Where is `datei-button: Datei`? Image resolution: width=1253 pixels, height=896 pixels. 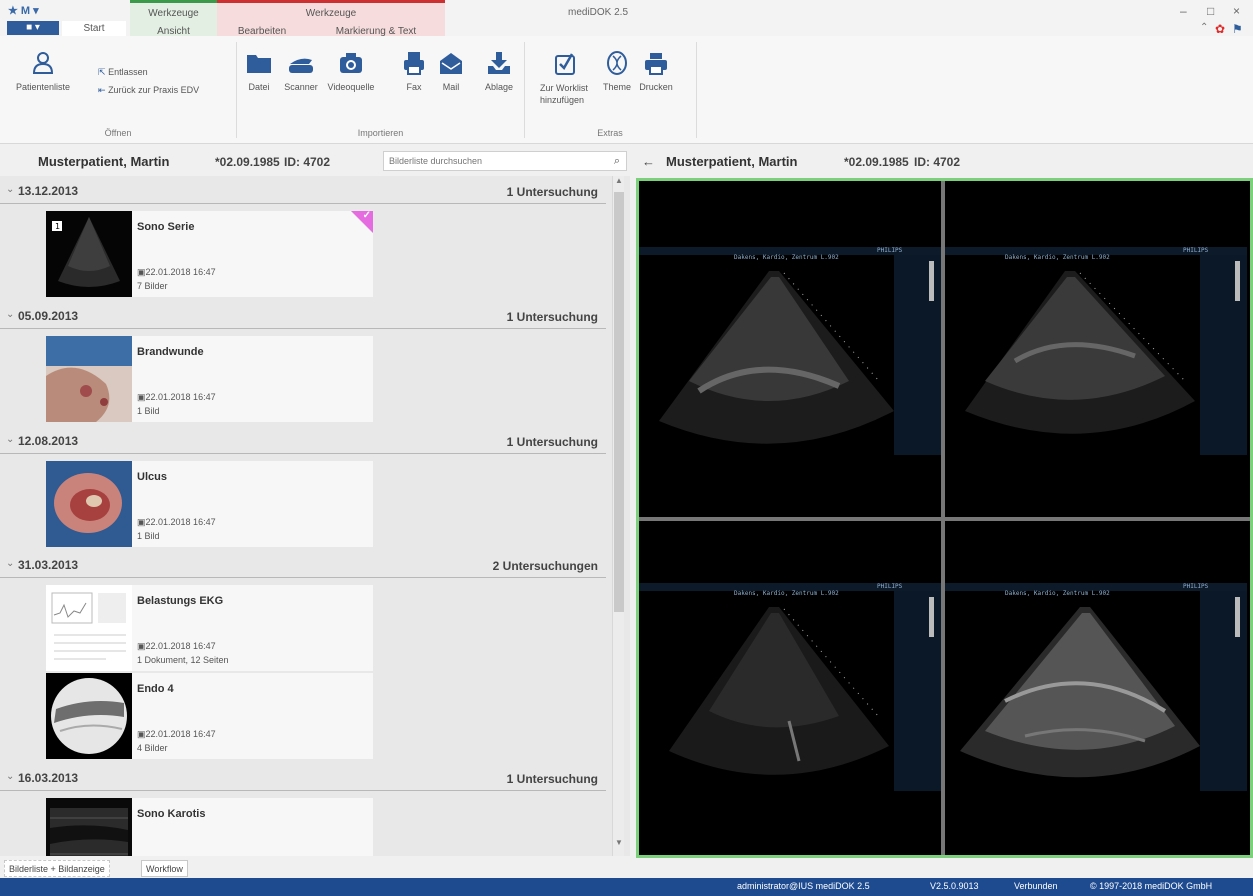
datei-button: Datei is located at coordinates (259, 71).